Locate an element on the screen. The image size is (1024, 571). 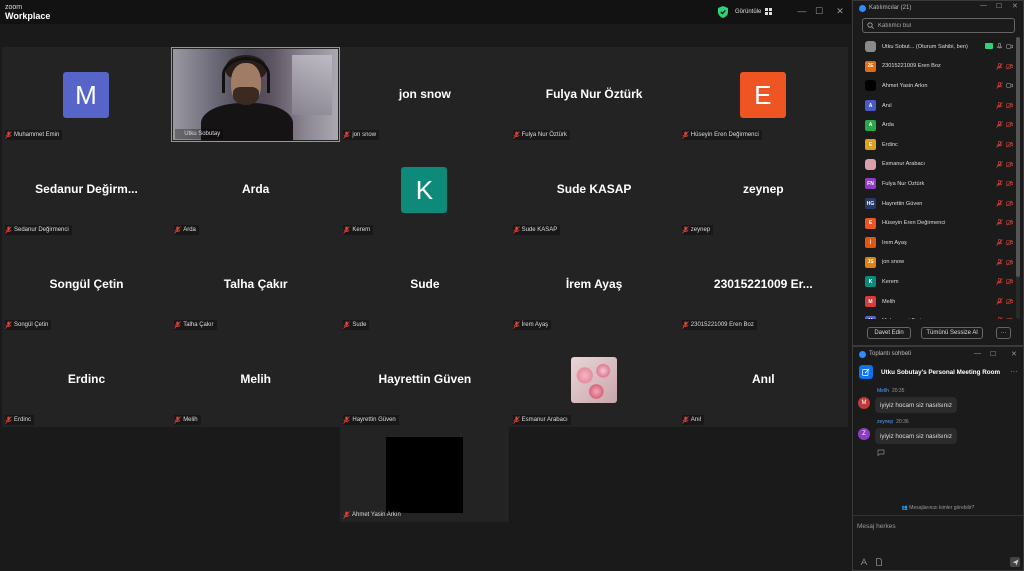
video-tile: Fulya Nur Öztürk Fulya Nur Öztürk is located at coordinates (594, 94).